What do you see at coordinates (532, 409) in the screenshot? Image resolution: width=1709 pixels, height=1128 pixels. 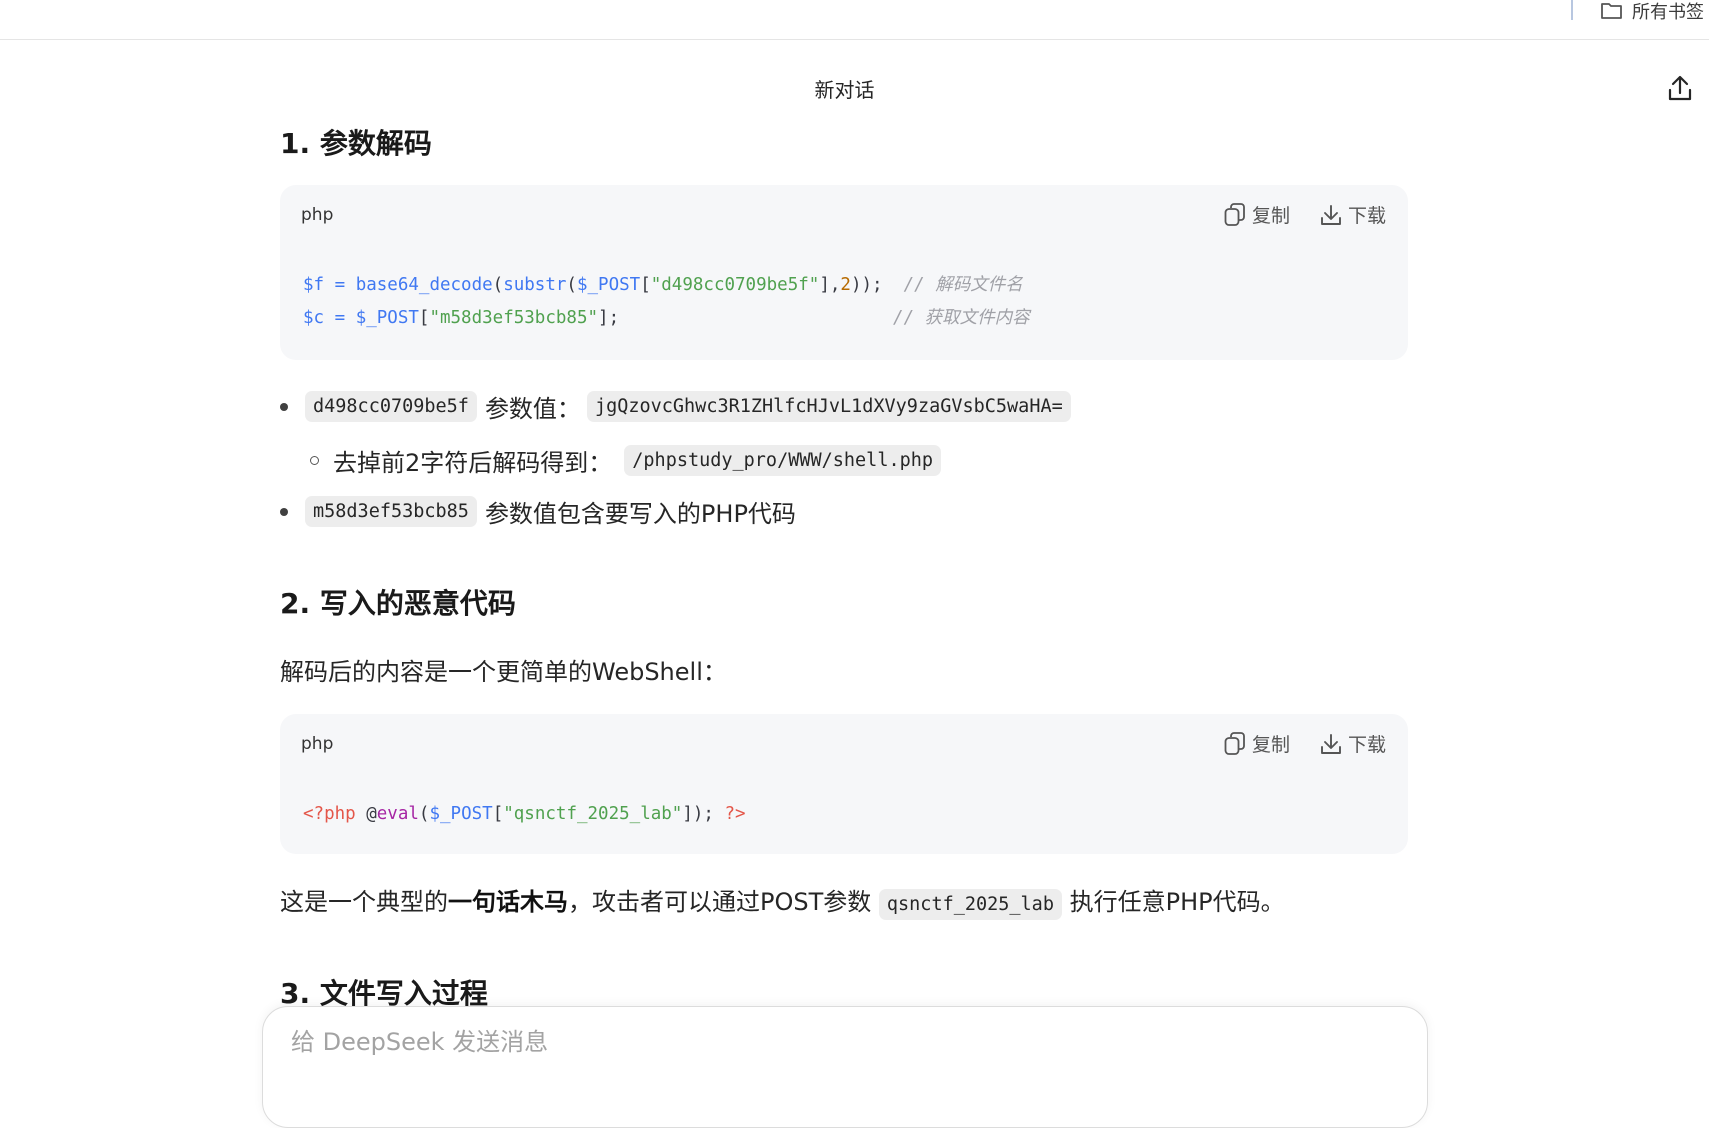 I see `list-item-text: 参数值：` at bounding box center [532, 409].